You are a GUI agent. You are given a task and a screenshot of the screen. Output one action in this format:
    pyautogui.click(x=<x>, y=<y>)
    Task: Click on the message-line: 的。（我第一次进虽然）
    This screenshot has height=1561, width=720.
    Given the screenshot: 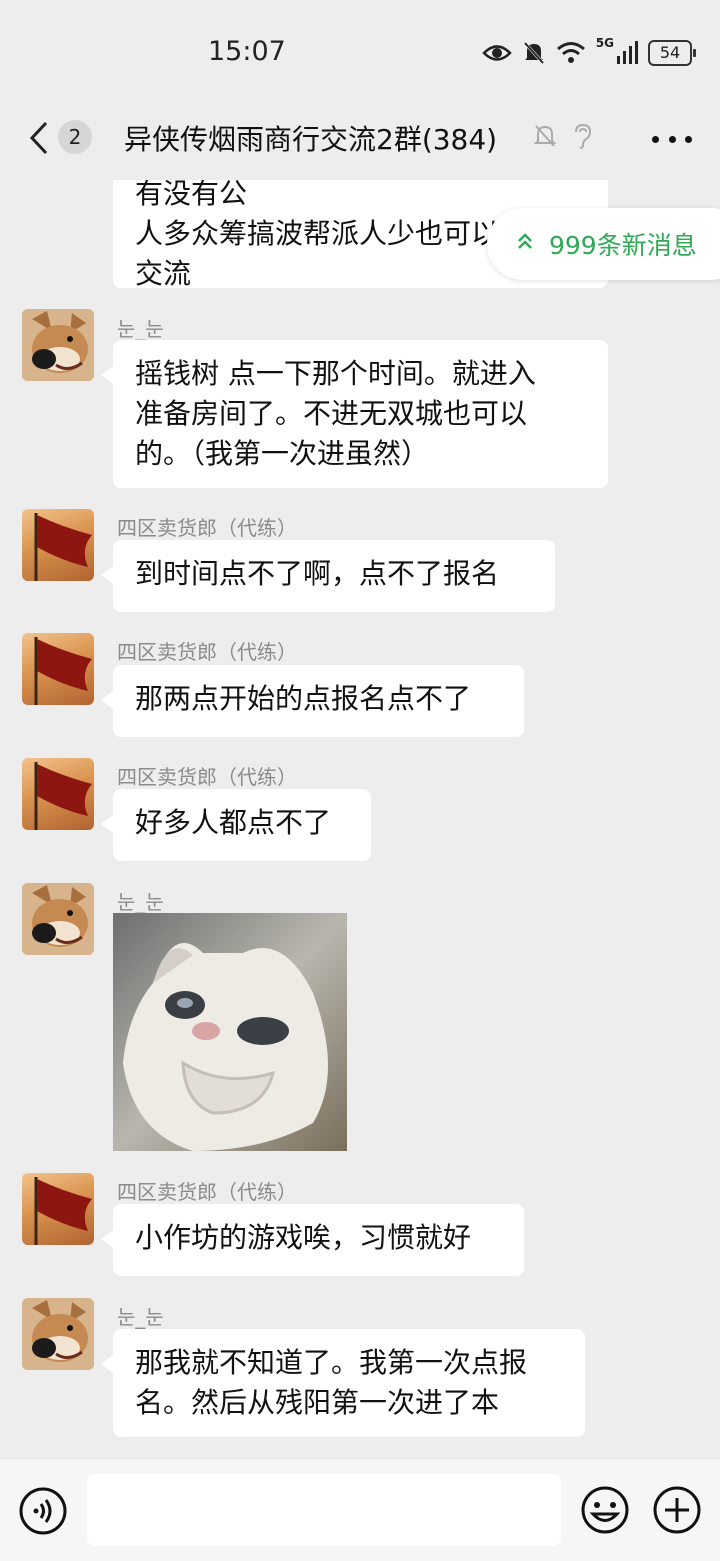 What is the action you would take?
    pyautogui.click(x=282, y=453)
    